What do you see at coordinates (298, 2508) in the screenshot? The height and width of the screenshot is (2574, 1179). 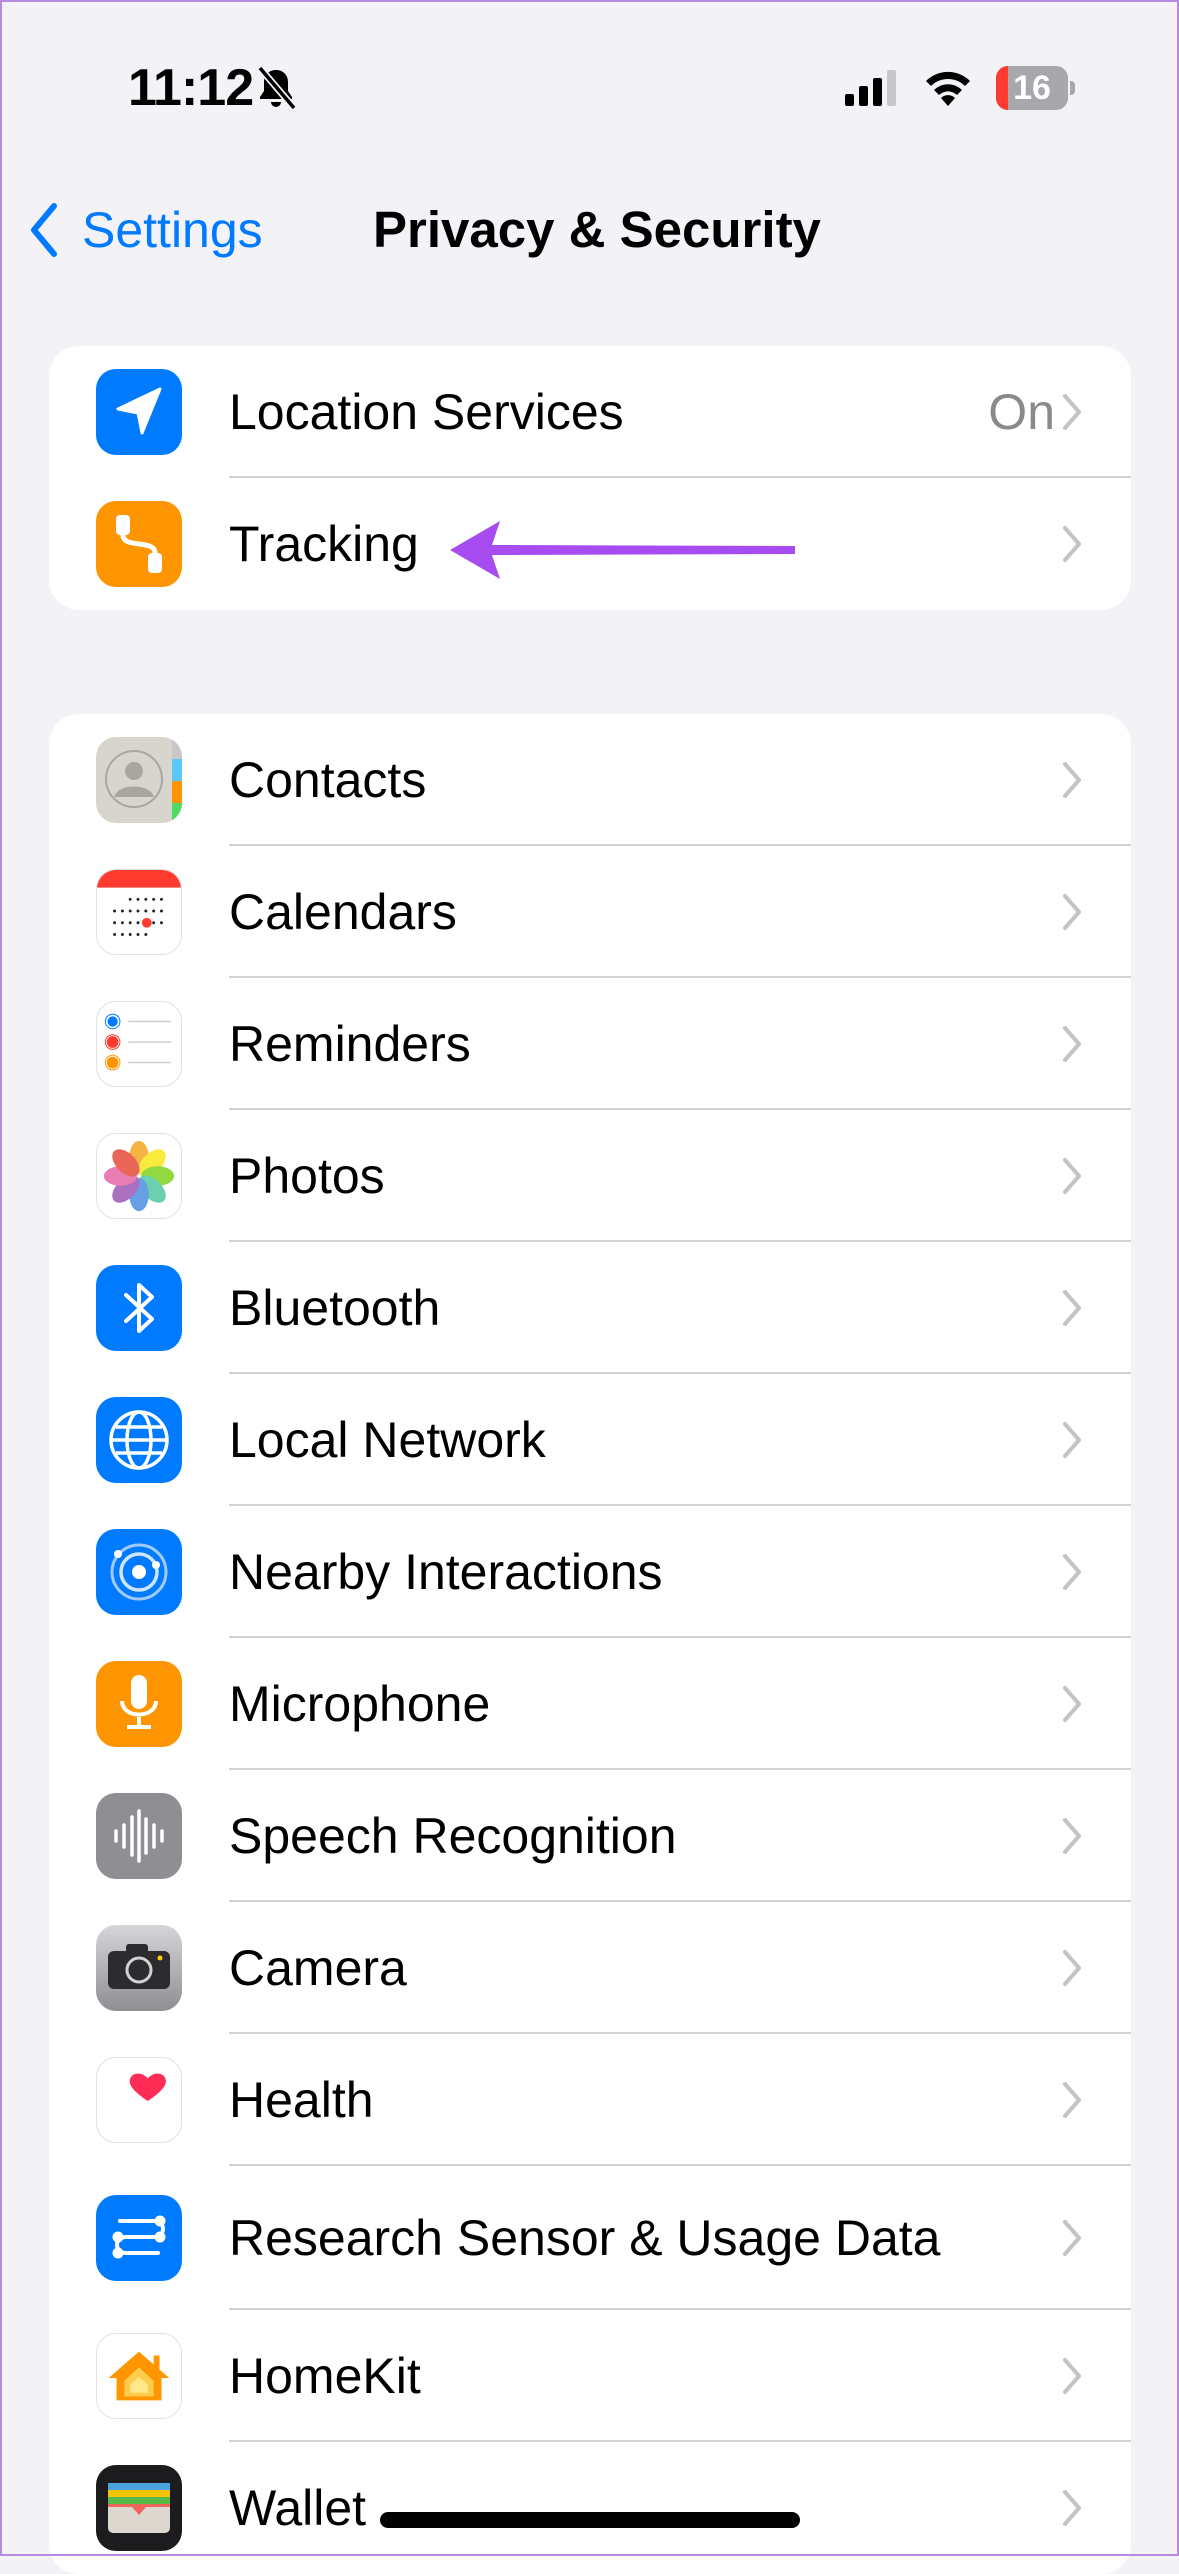 I see `row-label: Wallet` at bounding box center [298, 2508].